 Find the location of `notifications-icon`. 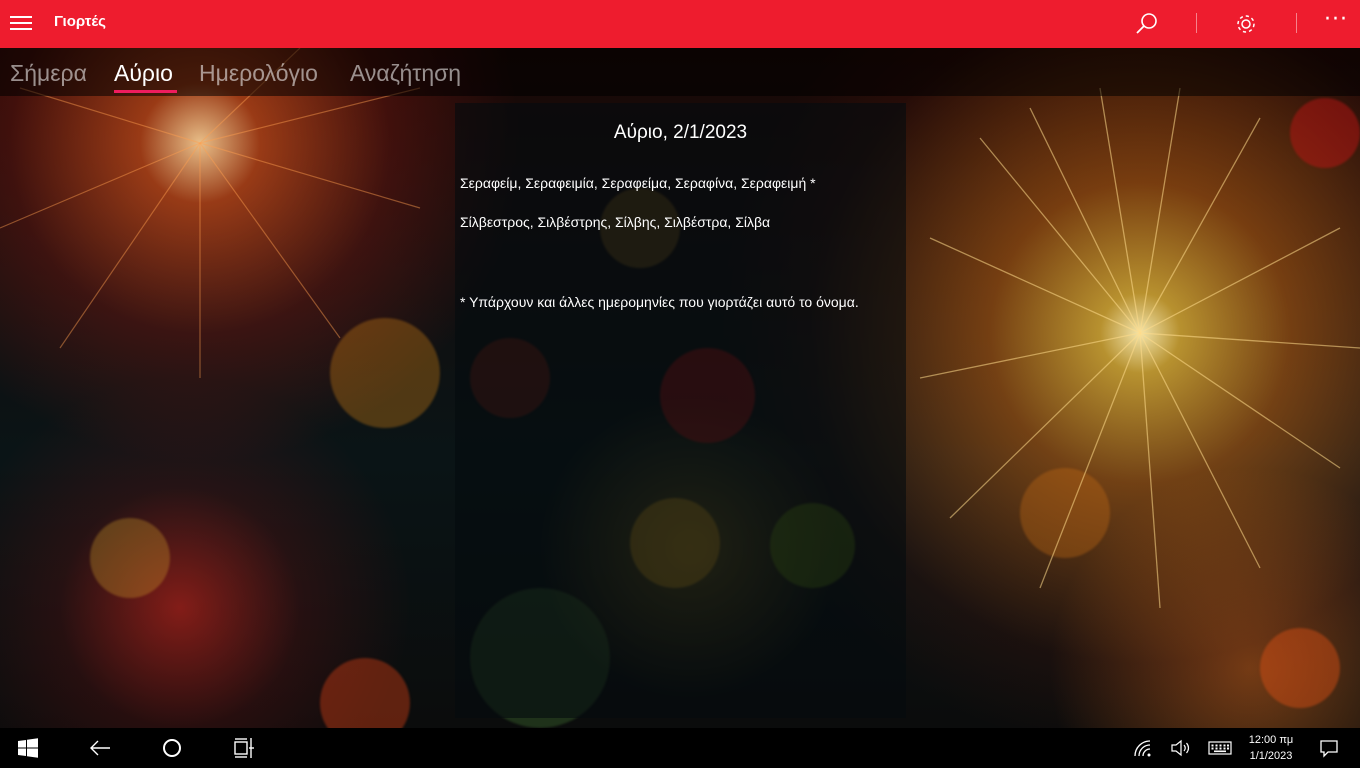

notifications-icon is located at coordinates (1329, 748).